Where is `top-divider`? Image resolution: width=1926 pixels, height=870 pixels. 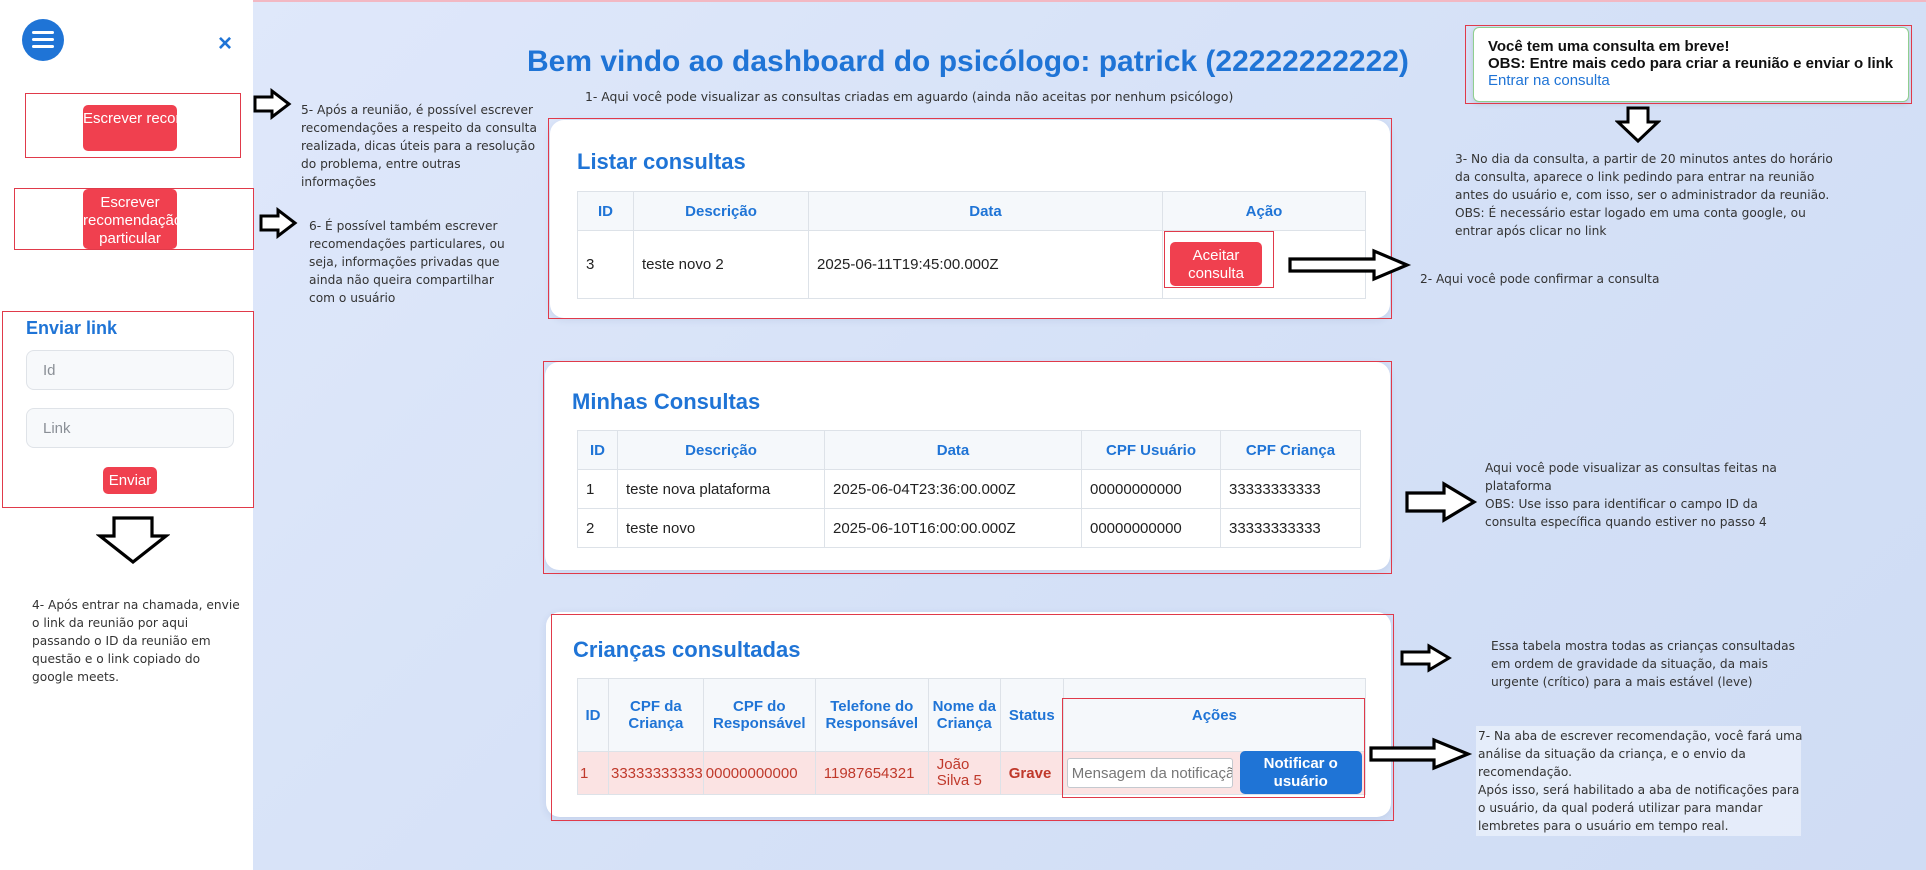
top-divider is located at coordinates (963, 1).